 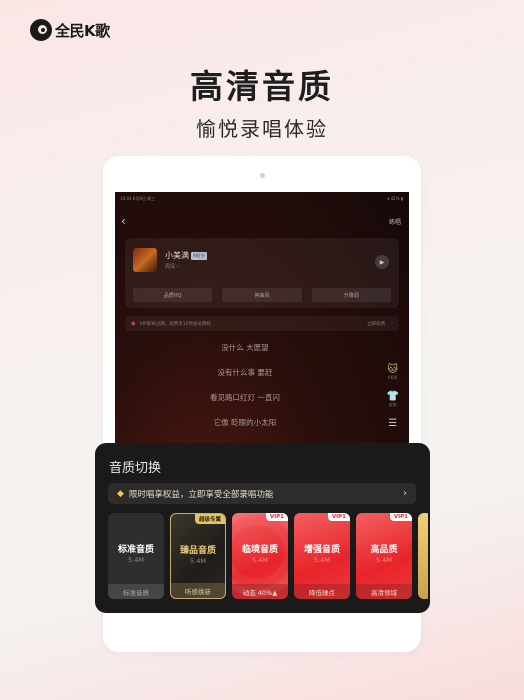 I want to click on camera-dot, so click(x=262, y=175).